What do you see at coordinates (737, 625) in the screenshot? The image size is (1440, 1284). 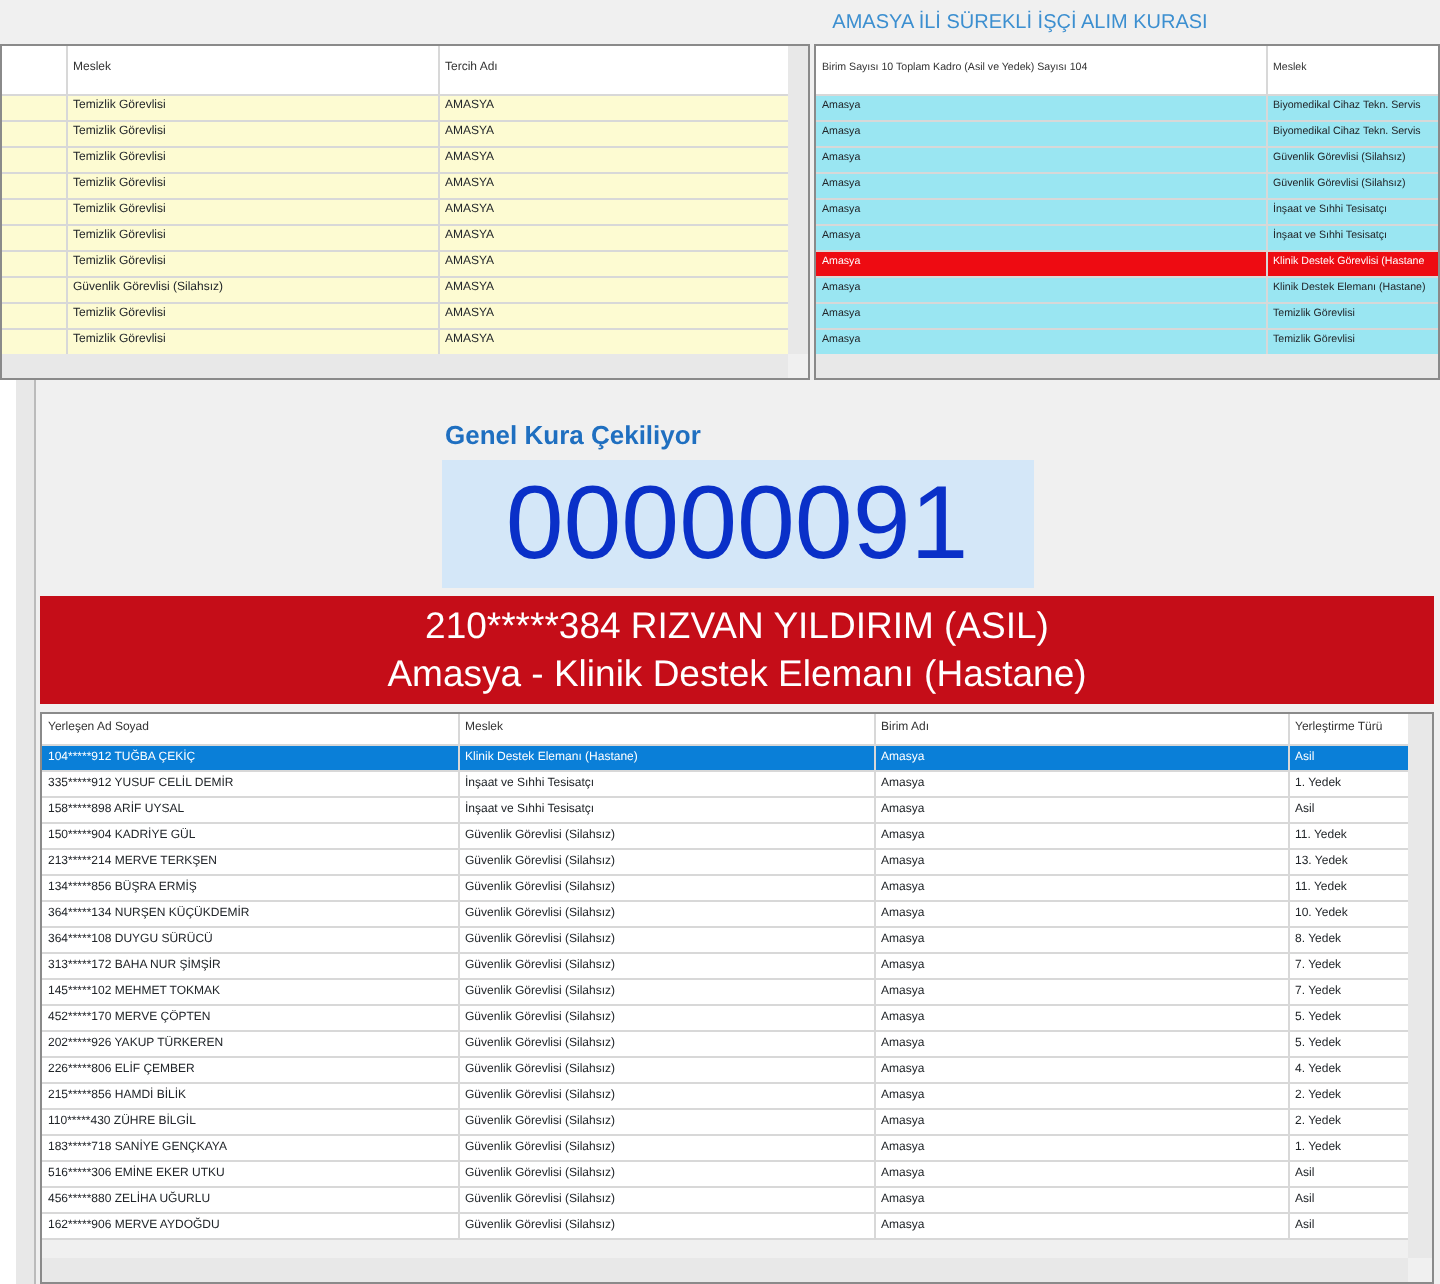 I see `winner-name: 210*****384 RIZVAN YILDIRIM (ASIL)` at bounding box center [737, 625].